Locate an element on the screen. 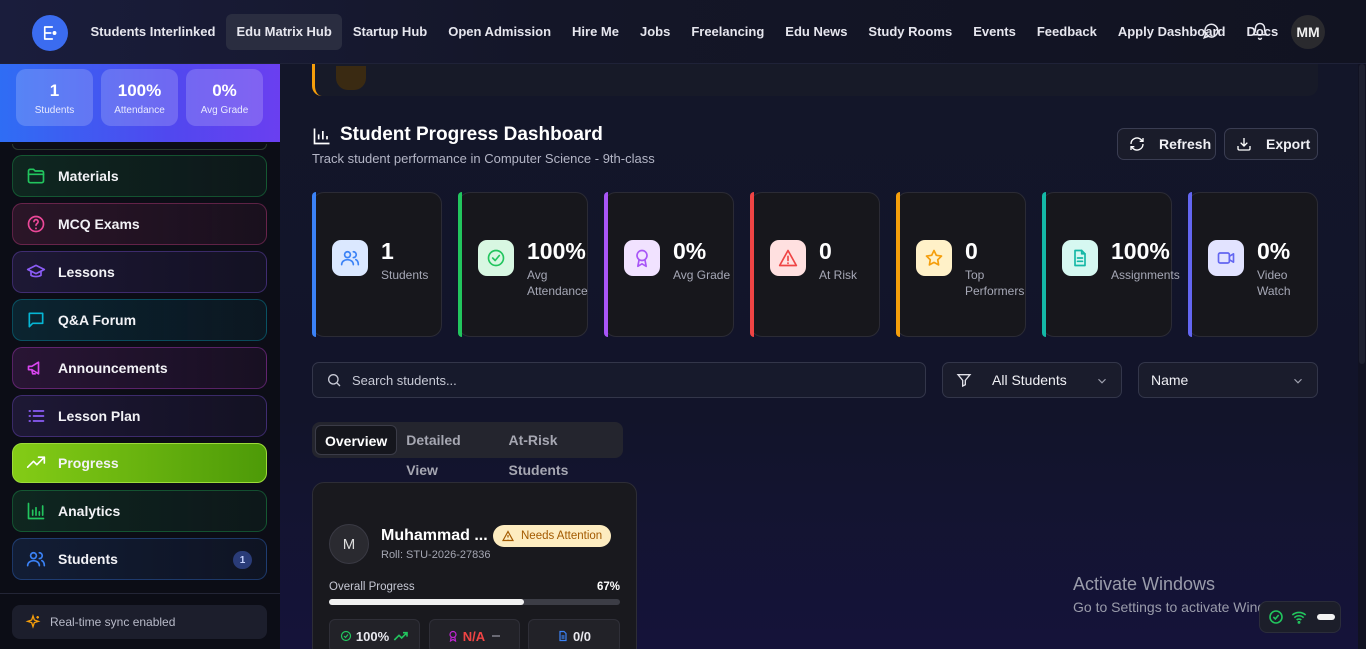  message-icon is located at coordinates (1212, 32).